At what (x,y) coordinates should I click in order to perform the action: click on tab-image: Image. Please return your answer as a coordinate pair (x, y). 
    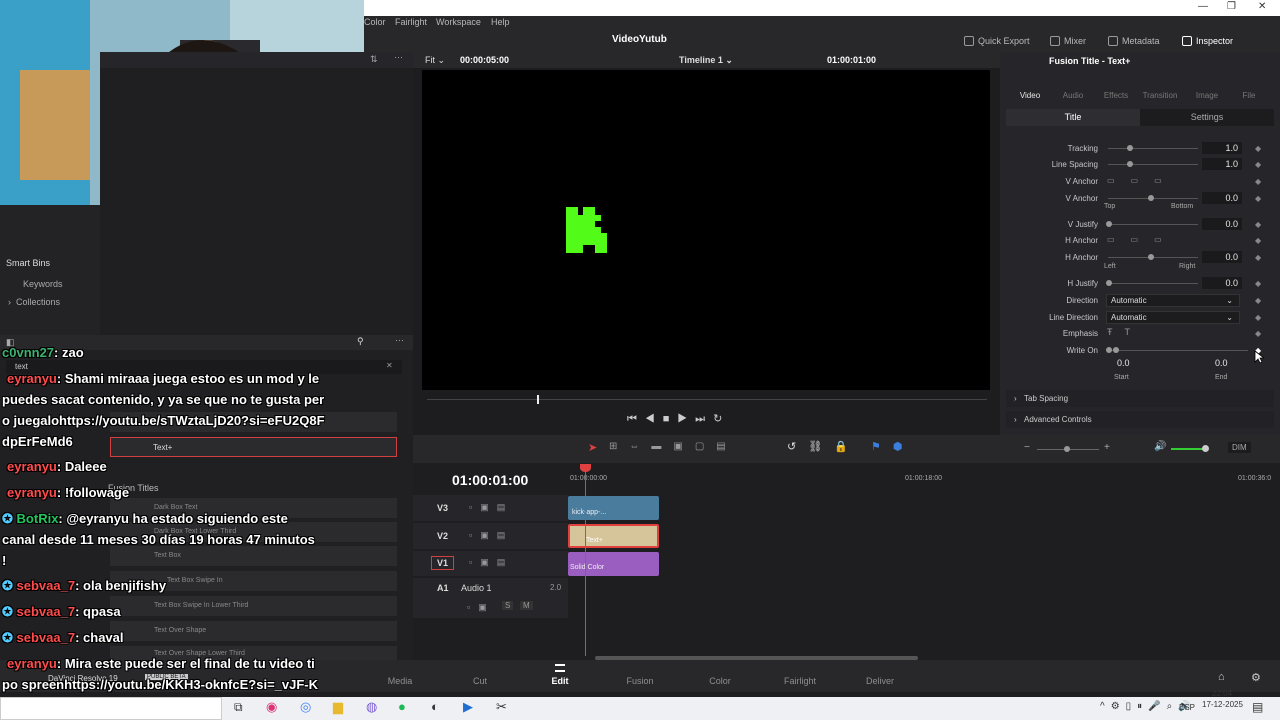
    Looking at the image, I should click on (1207, 95).